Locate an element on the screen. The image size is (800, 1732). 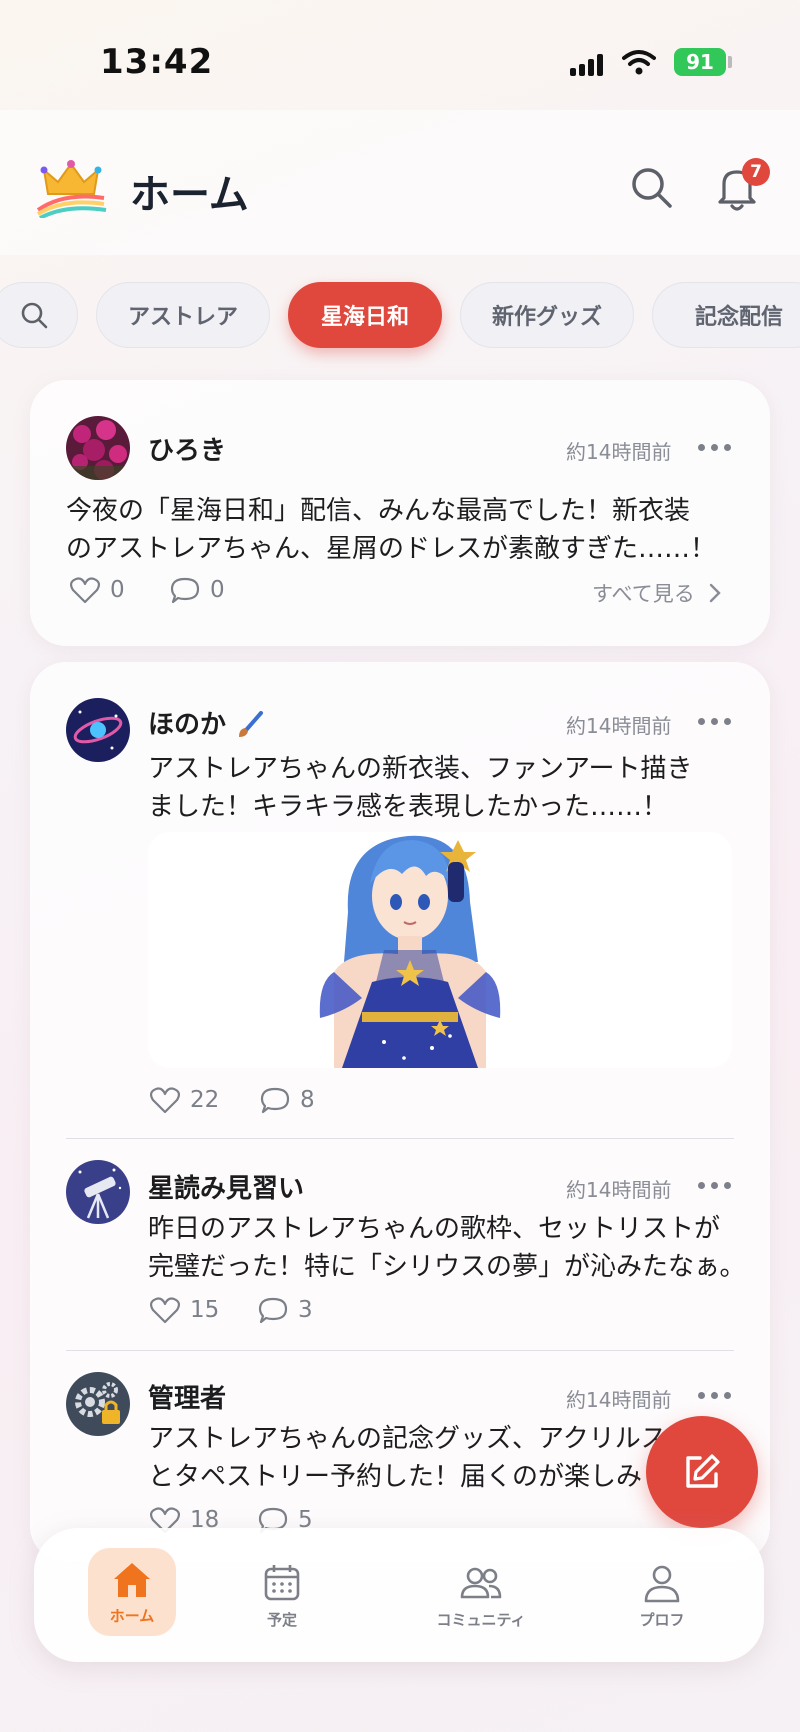
bottom-navigation: ホーム 予定 コミュニティ プロフ is located at coordinates (399, 1595).